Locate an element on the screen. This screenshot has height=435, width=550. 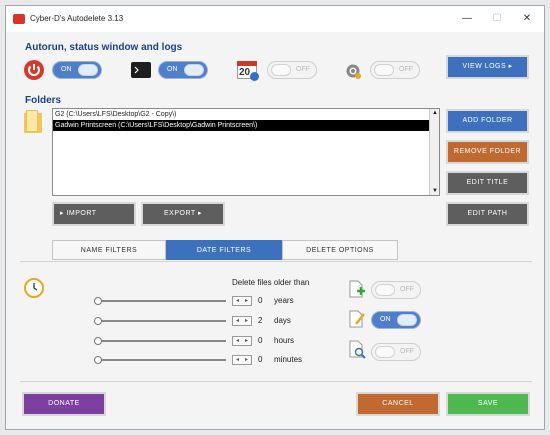
option-toggle-3: OFF is located at coordinates (396, 352).